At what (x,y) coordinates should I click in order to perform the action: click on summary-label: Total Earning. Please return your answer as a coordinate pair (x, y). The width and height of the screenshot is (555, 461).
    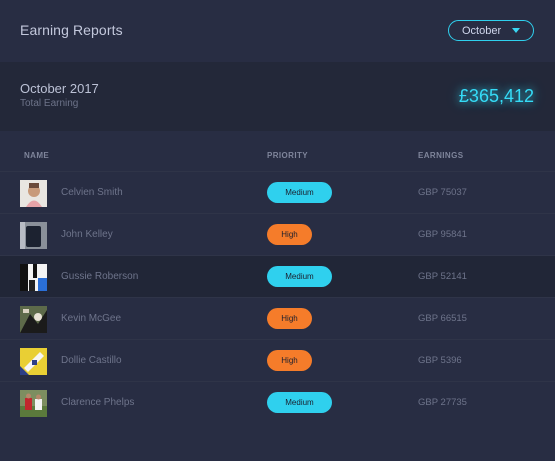
    Looking at the image, I should click on (49, 103).